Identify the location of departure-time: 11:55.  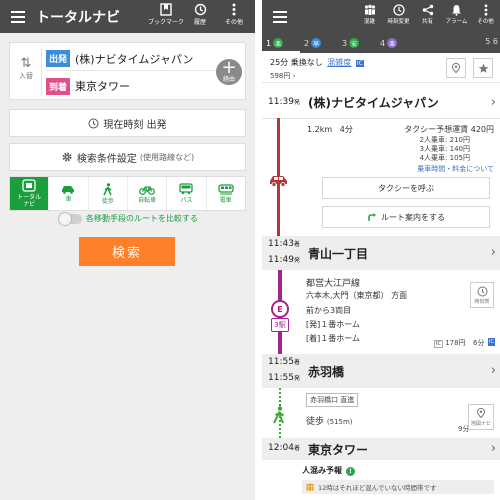
(281, 378).